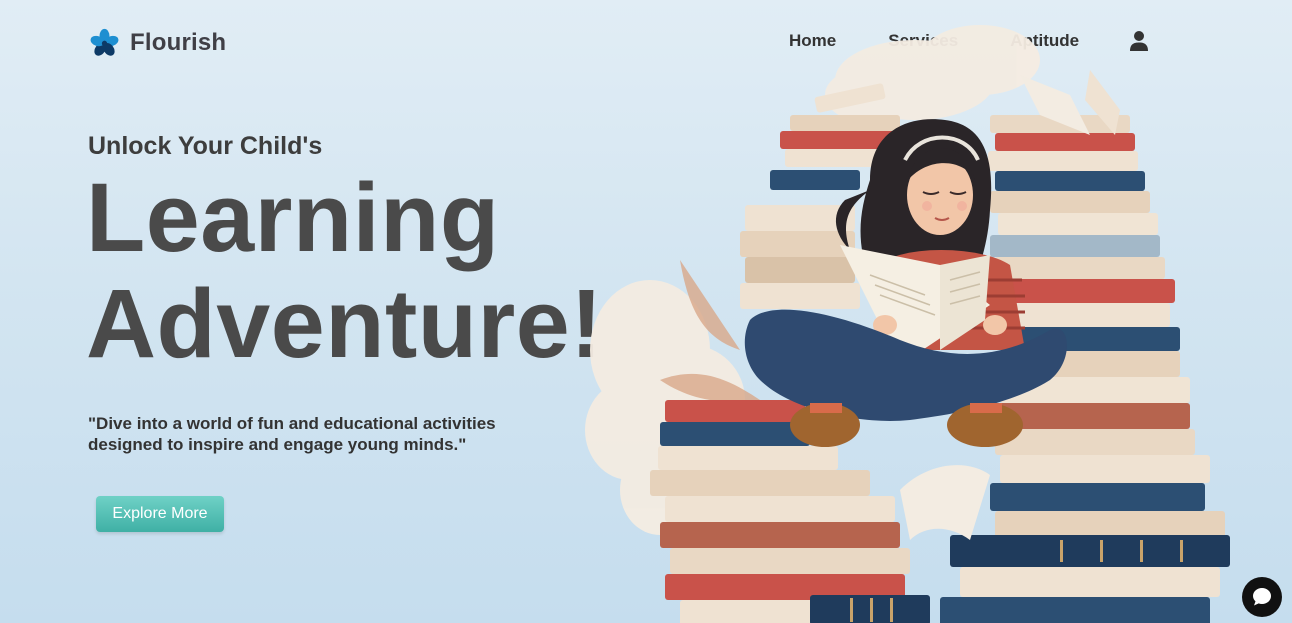 This screenshot has height=623, width=1292. I want to click on hero-title: Learning Adventure!, so click(344, 271).